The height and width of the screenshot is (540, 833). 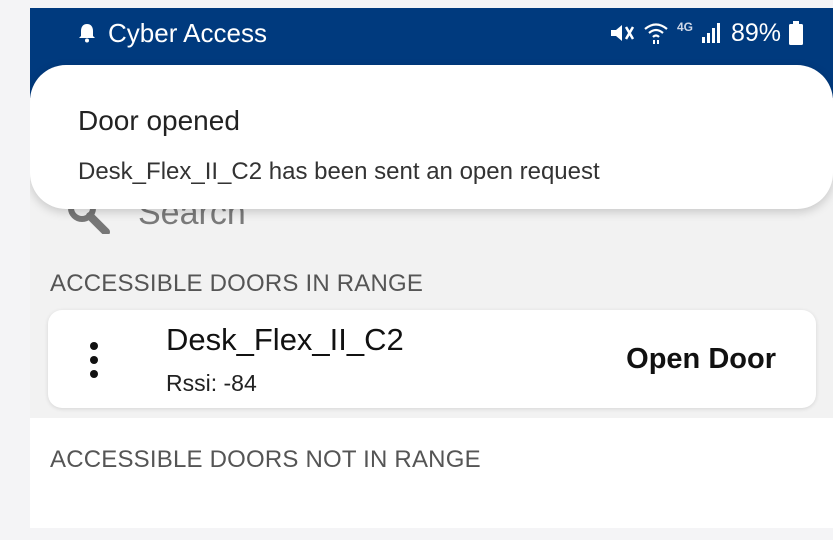 I want to click on status-right: 4G 89%, so click(x=702, y=33).